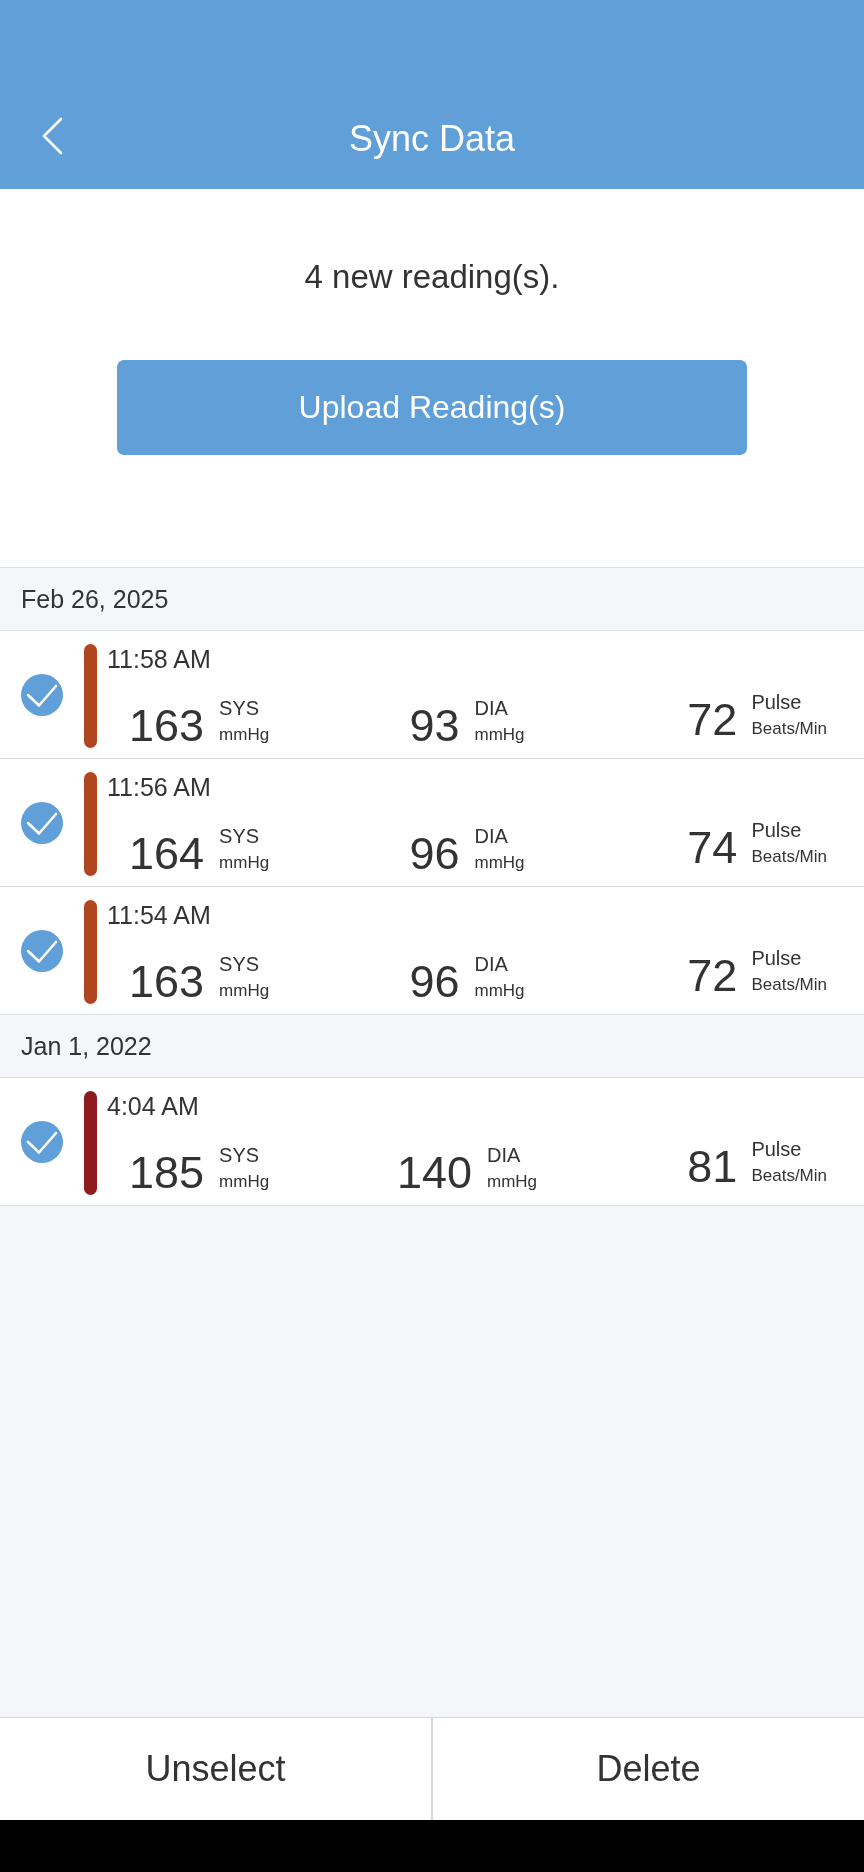  I want to click on back-button, so click(52, 136).